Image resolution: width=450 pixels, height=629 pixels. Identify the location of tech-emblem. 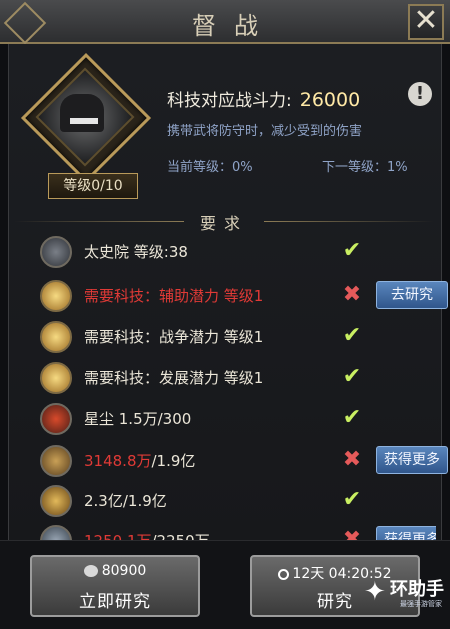
(86, 118).